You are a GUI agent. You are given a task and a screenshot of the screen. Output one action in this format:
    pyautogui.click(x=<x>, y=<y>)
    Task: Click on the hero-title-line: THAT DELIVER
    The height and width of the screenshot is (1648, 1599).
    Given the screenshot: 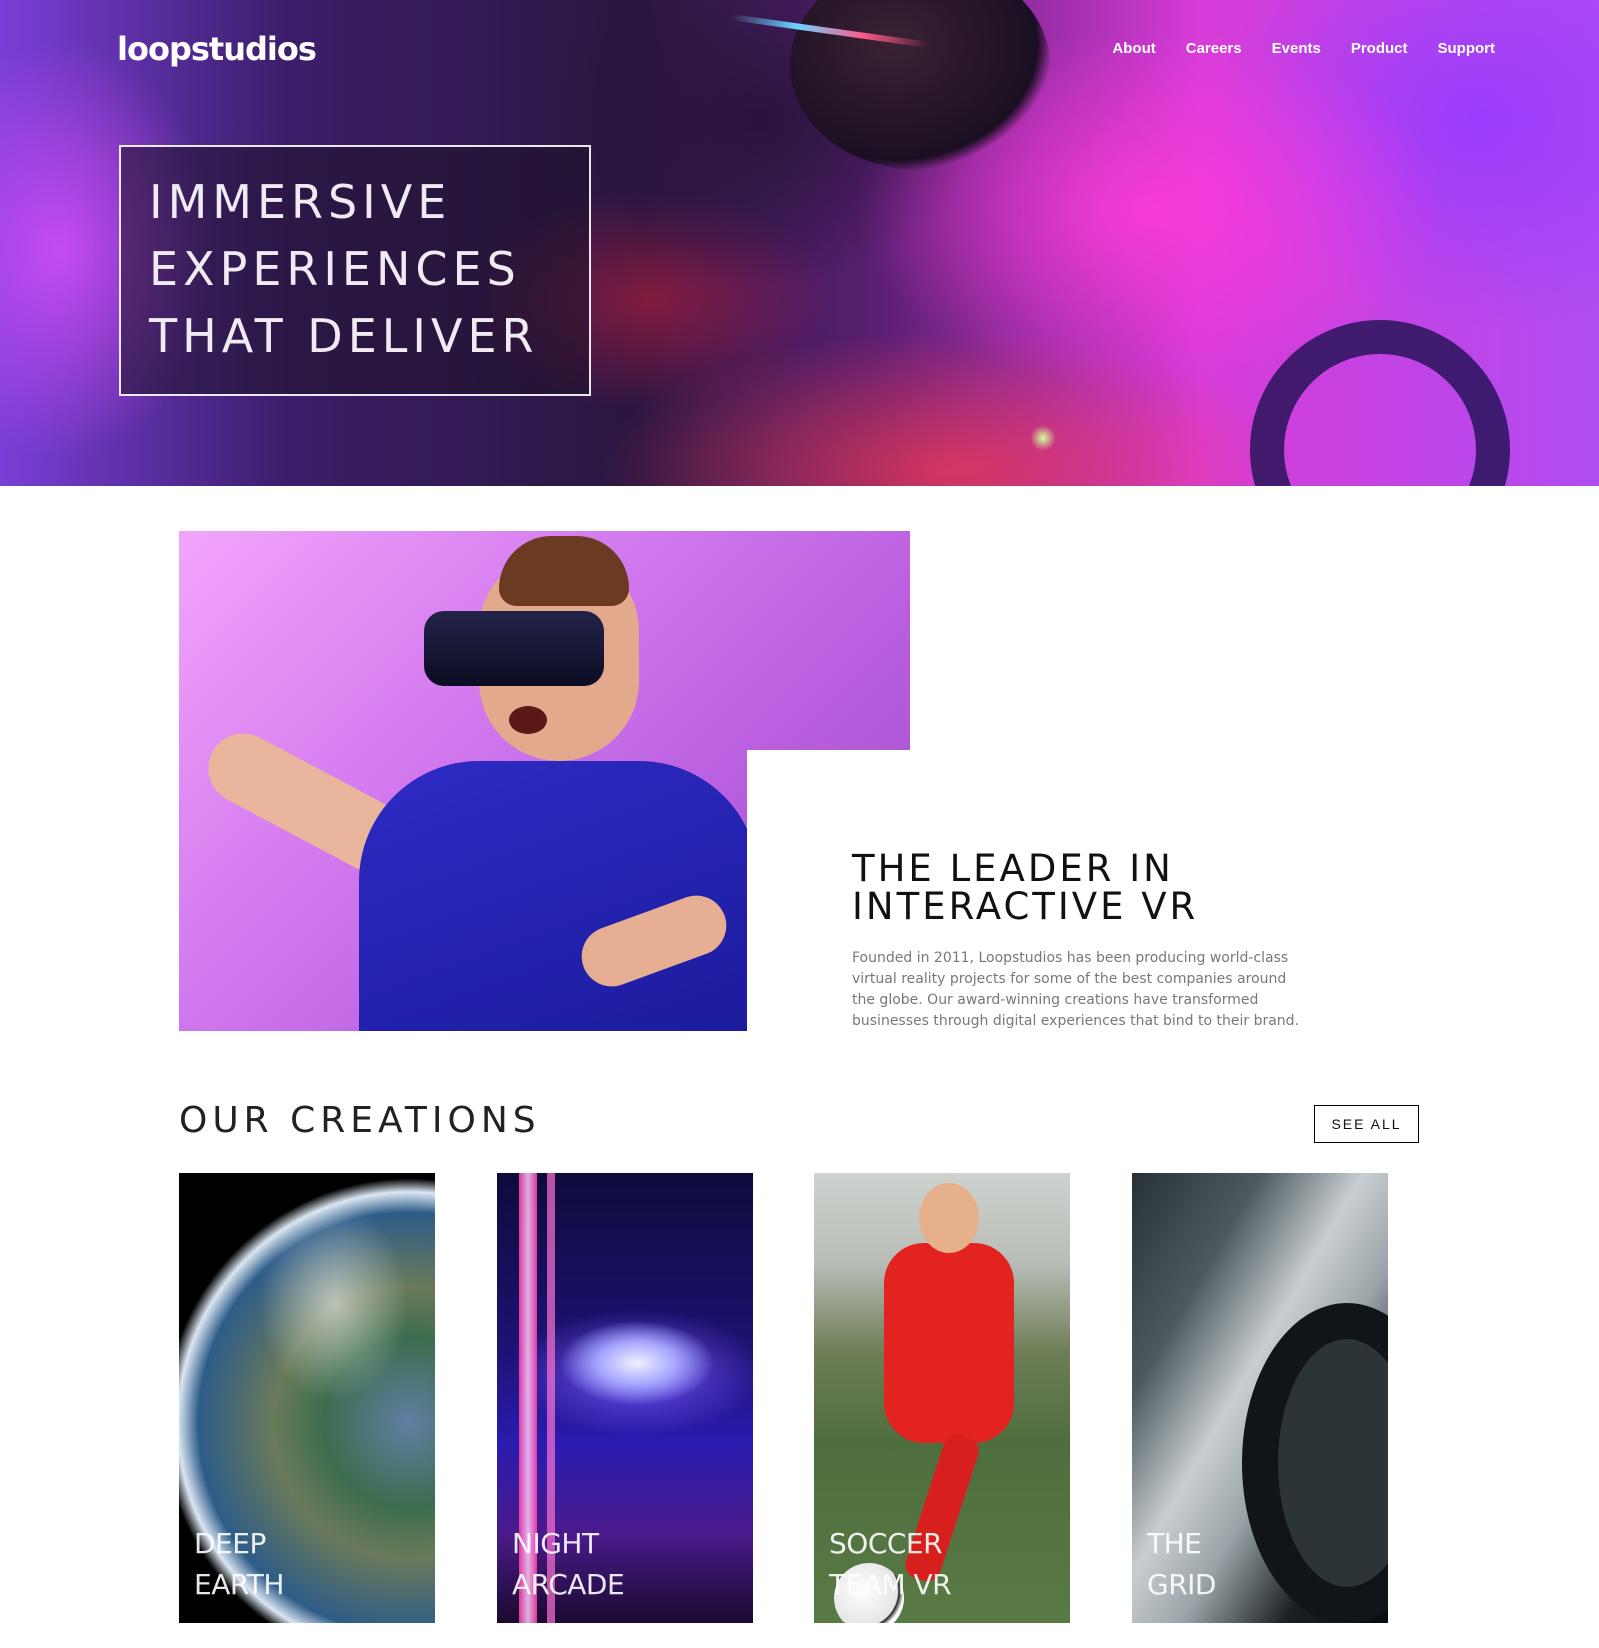 What is the action you would take?
    pyautogui.click(x=344, y=336)
    